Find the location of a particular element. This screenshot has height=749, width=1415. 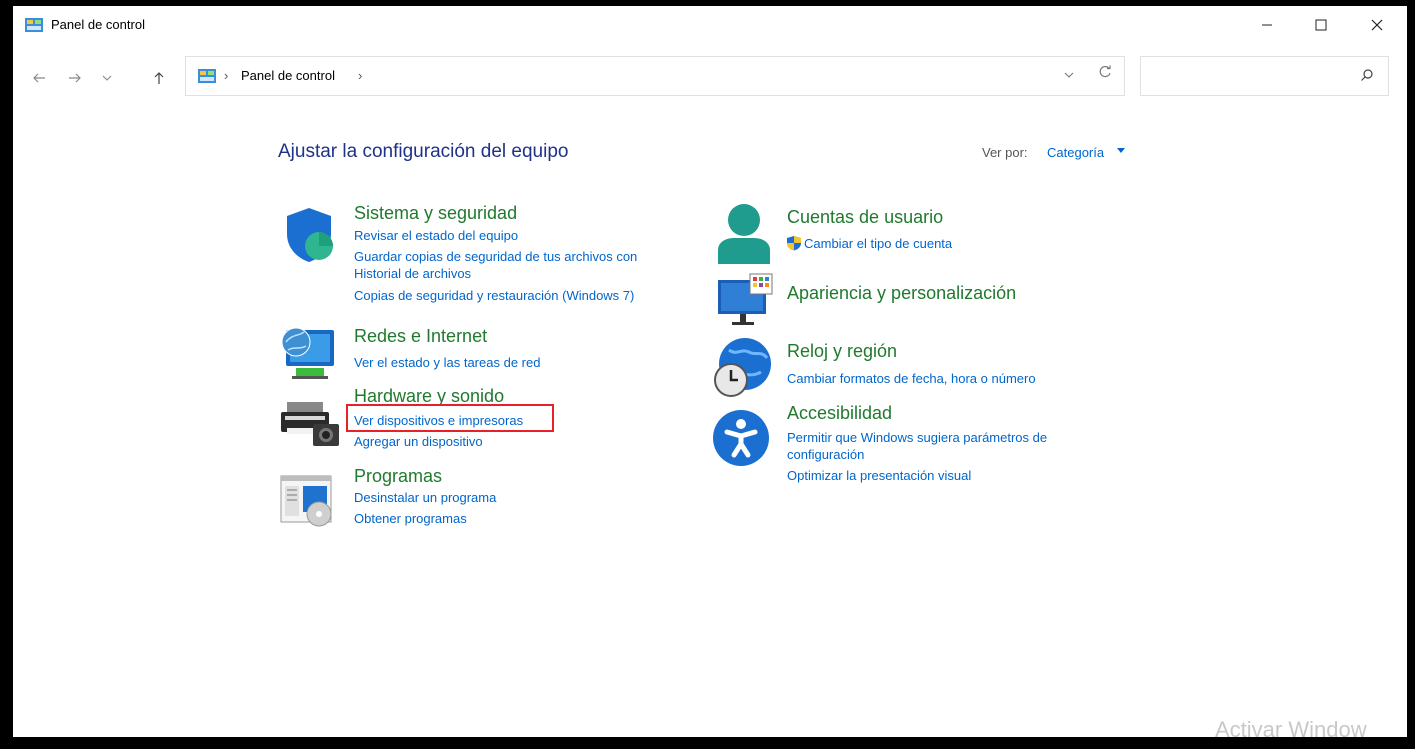

category-network-internet: Redes e Internet is located at coordinates (420, 336).